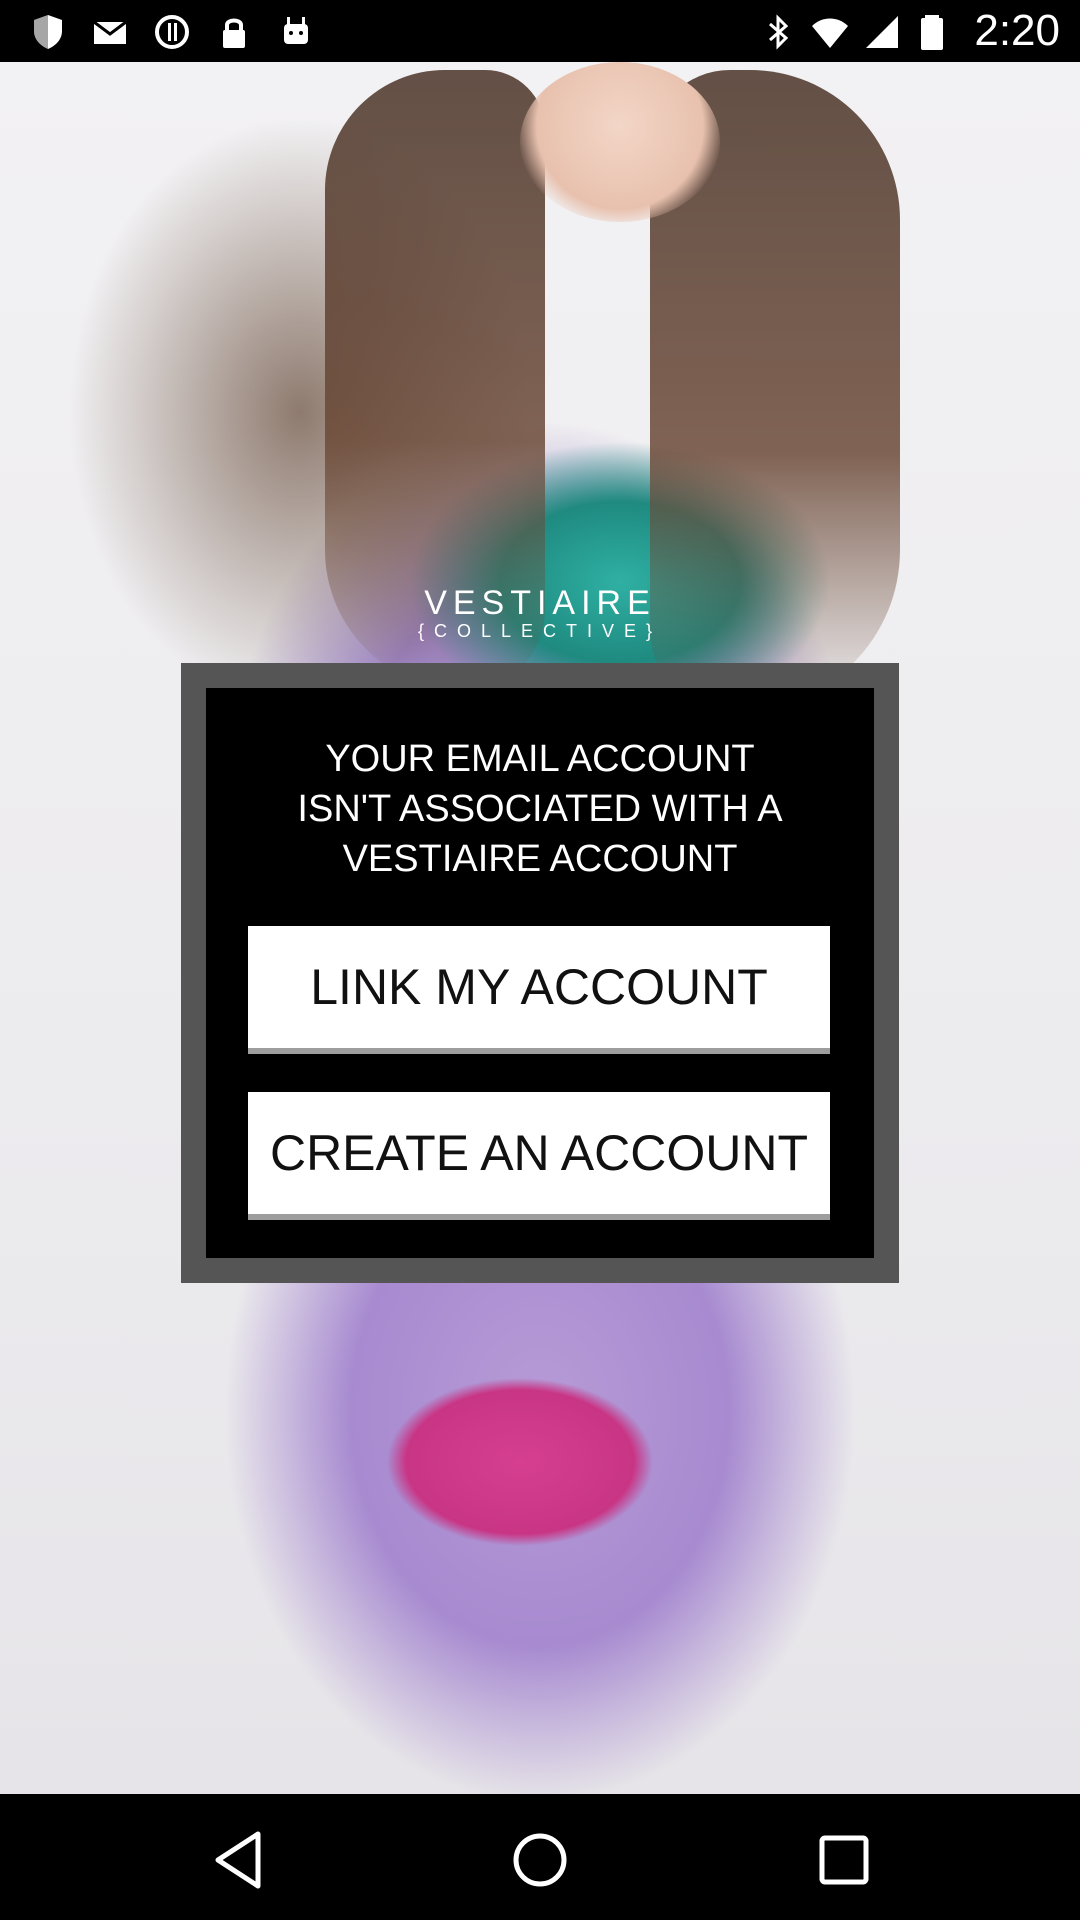 Image resolution: width=1080 pixels, height=1920 pixels. Describe the element at coordinates (882, 32) in the screenshot. I see `signal-icon` at that location.